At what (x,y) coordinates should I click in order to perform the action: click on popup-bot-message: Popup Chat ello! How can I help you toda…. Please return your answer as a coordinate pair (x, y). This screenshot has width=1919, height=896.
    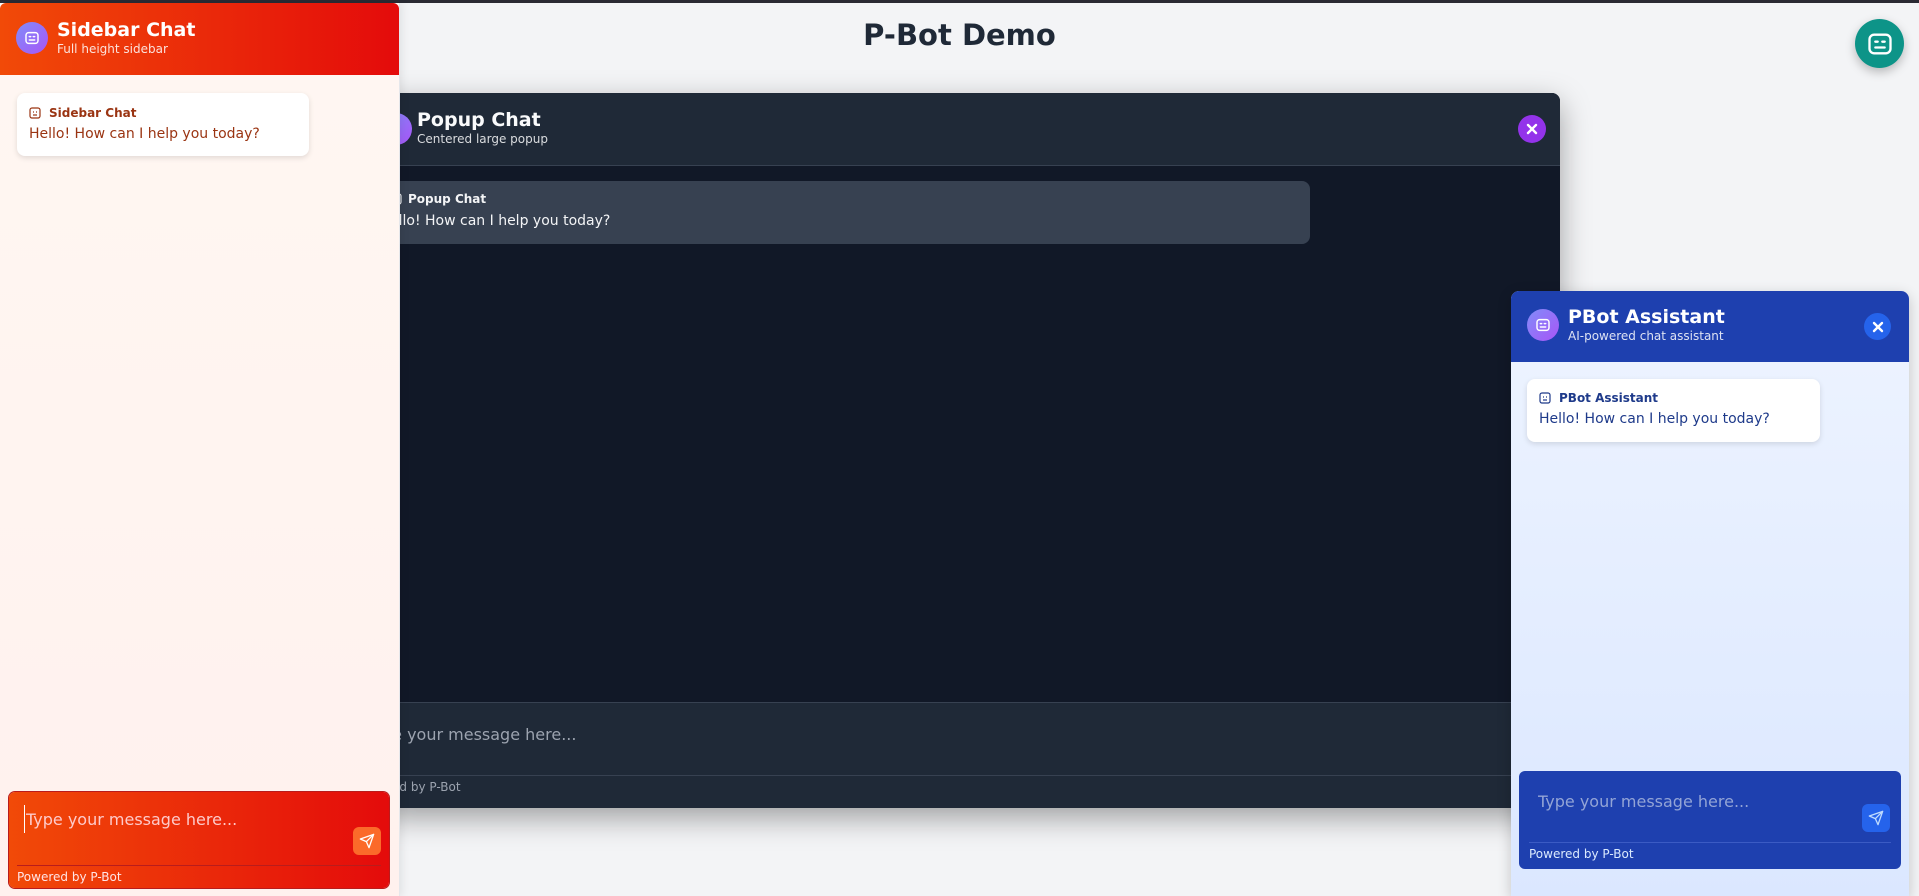
    Looking at the image, I should click on (845, 212).